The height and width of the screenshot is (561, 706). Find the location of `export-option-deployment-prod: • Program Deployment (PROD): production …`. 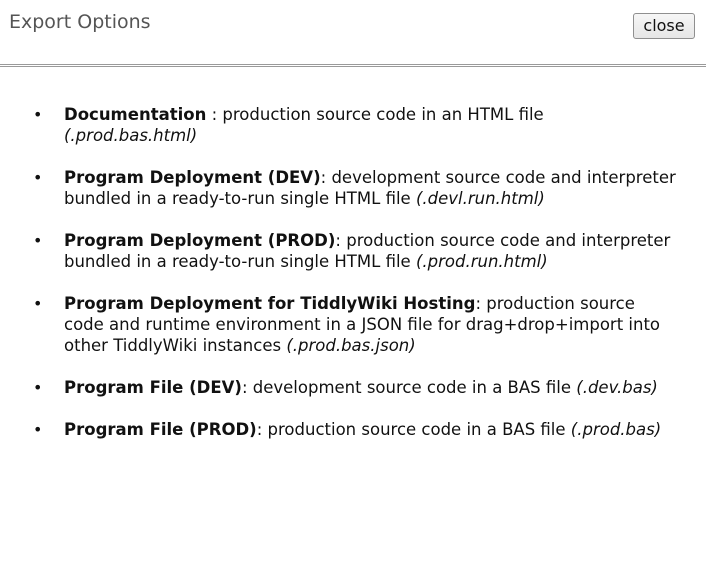

export-option-deployment-prod: • Program Deployment (PROD): production … is located at coordinates (353, 251).